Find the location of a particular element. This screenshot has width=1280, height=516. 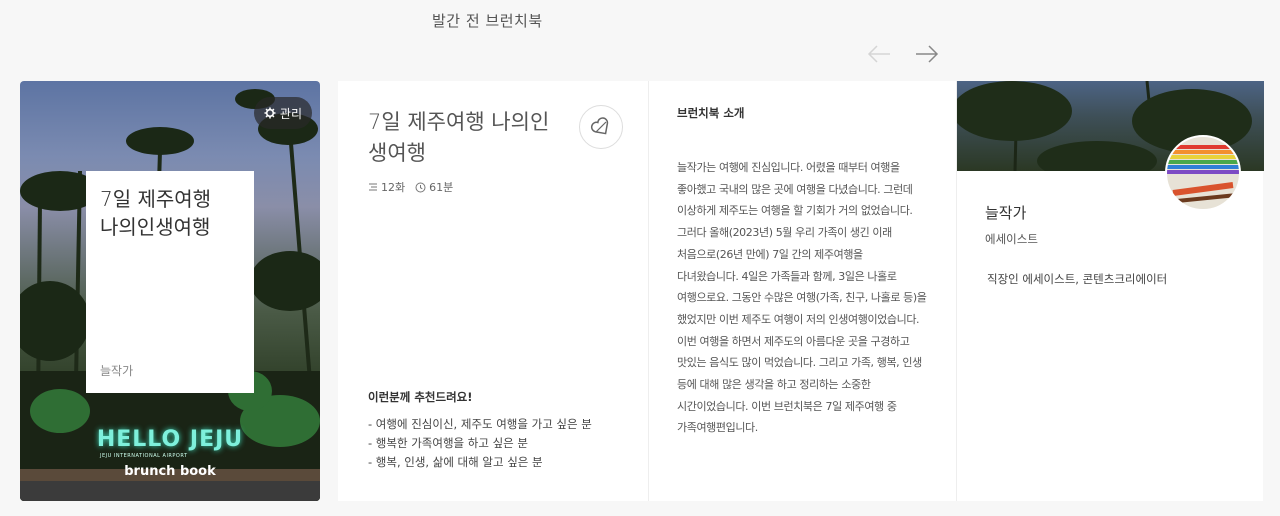

book-meta: 12화 61분 is located at coordinates (410, 187).